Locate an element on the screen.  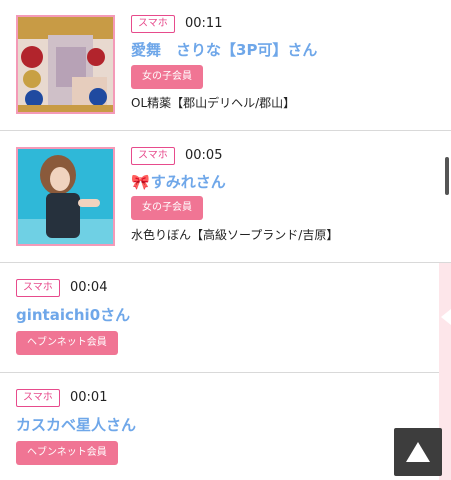
member-name-link: 🎀すみれさん is located at coordinates (178, 182).